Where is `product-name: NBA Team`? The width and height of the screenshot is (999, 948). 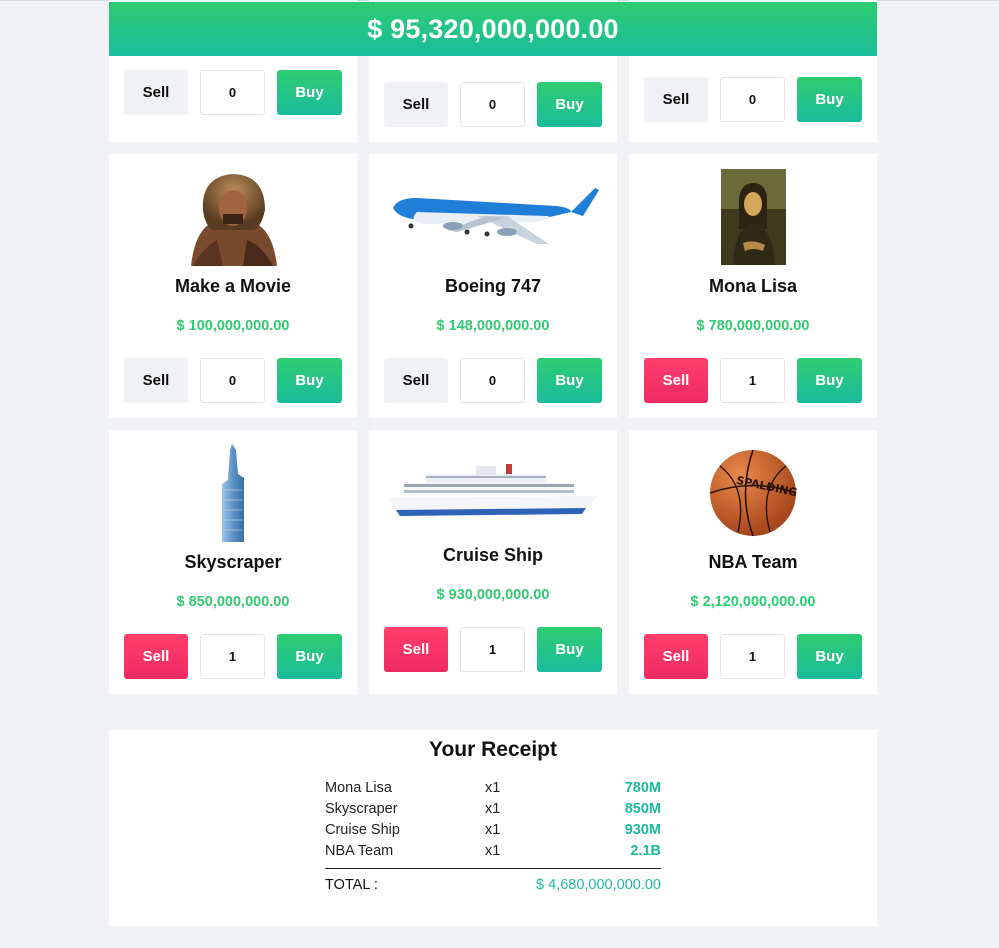
product-name: NBA Team is located at coordinates (753, 562).